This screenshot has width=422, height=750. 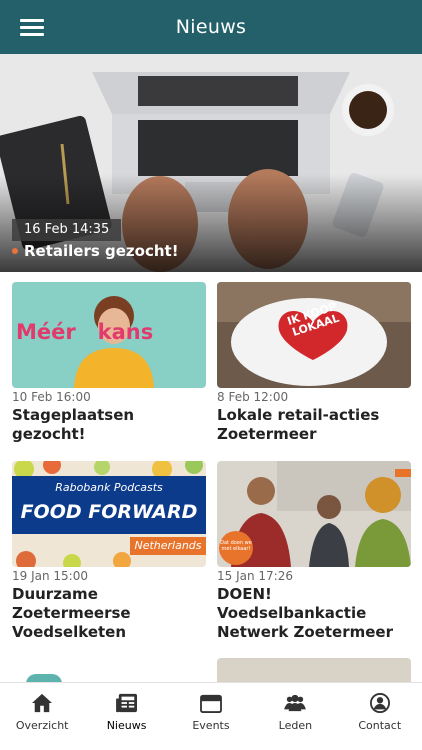 What do you see at coordinates (298, 424) in the screenshot?
I see `card-title: Lokale retail-acties Zoetermeer` at bounding box center [298, 424].